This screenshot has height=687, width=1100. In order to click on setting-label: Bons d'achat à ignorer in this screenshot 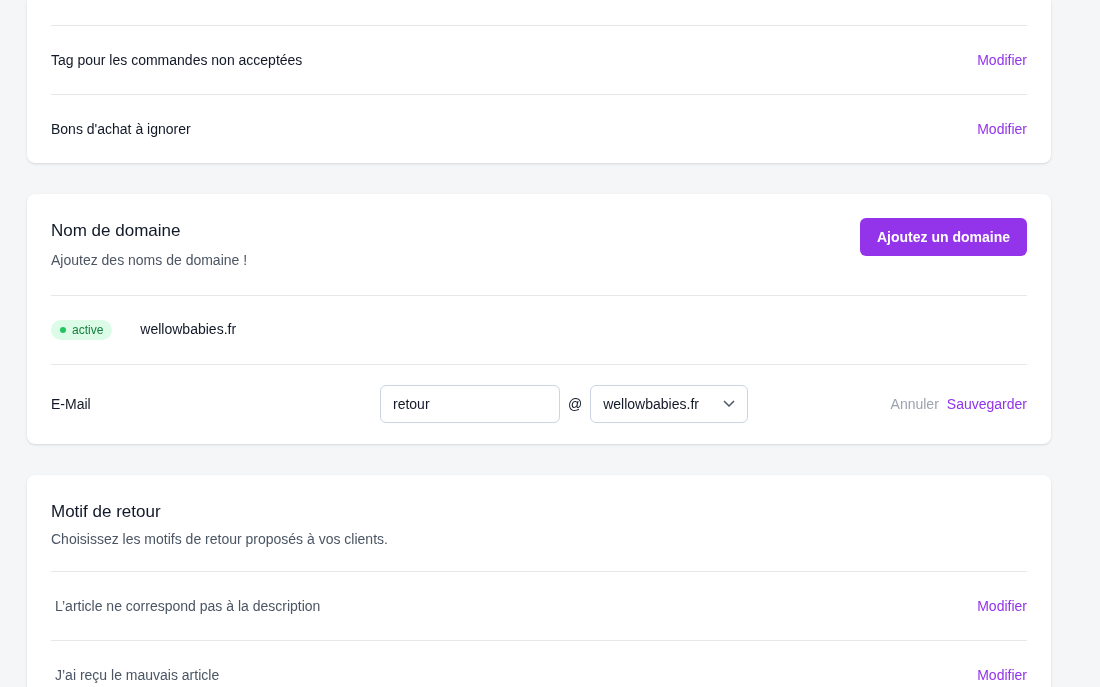, I will do `click(121, 129)`.